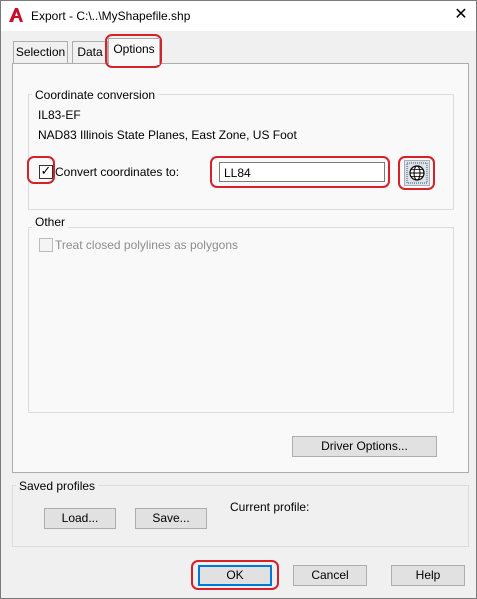  Describe the element at coordinates (46, 245) in the screenshot. I see `treat-polylines-checkbox` at that location.